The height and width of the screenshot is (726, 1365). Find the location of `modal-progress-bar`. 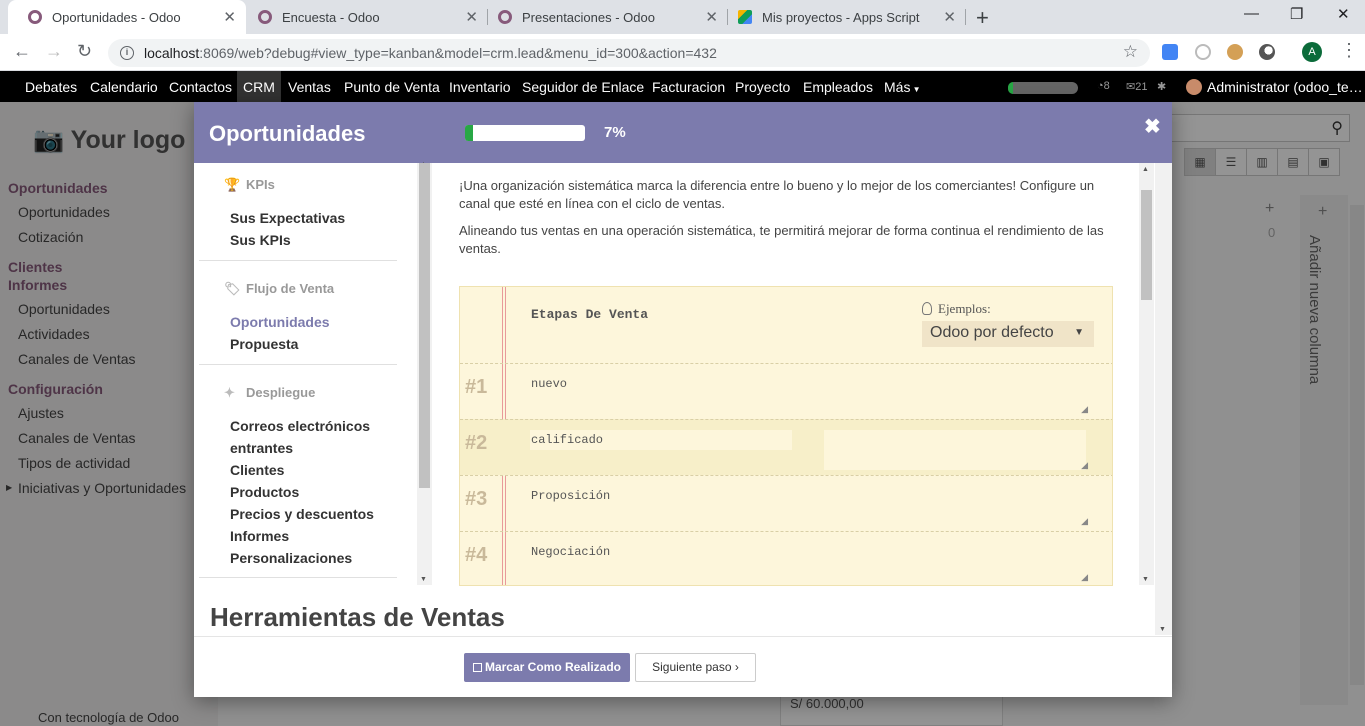

modal-progress-bar is located at coordinates (525, 133).